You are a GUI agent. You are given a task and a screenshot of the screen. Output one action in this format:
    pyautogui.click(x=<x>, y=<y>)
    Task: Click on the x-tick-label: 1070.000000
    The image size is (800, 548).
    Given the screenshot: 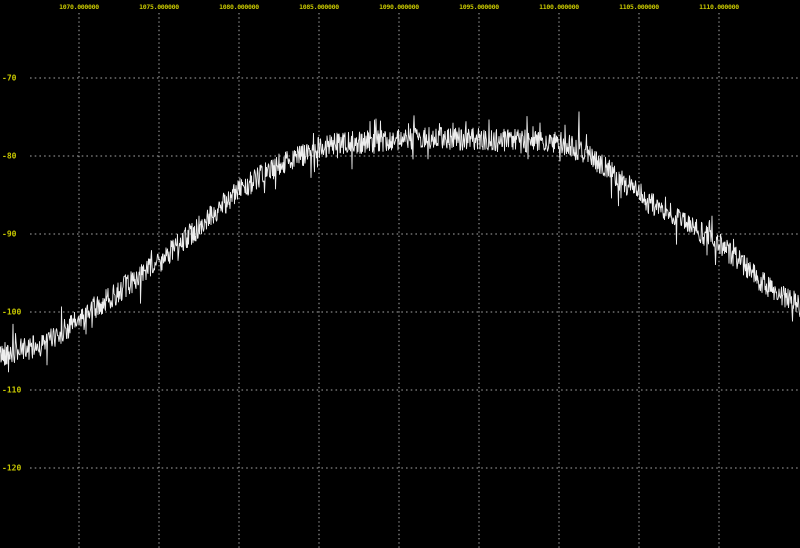 What is the action you would take?
    pyautogui.click(x=79, y=7)
    